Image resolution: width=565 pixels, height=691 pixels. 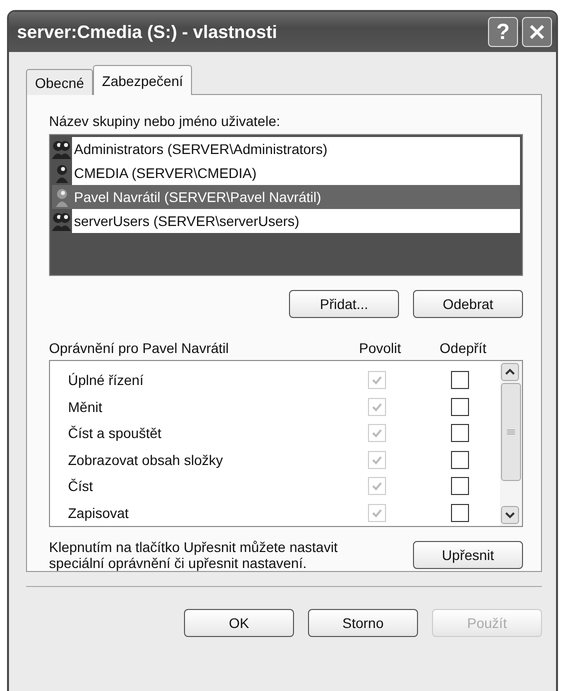 What do you see at coordinates (363, 623) in the screenshot?
I see `dialog-button: Storno` at bounding box center [363, 623].